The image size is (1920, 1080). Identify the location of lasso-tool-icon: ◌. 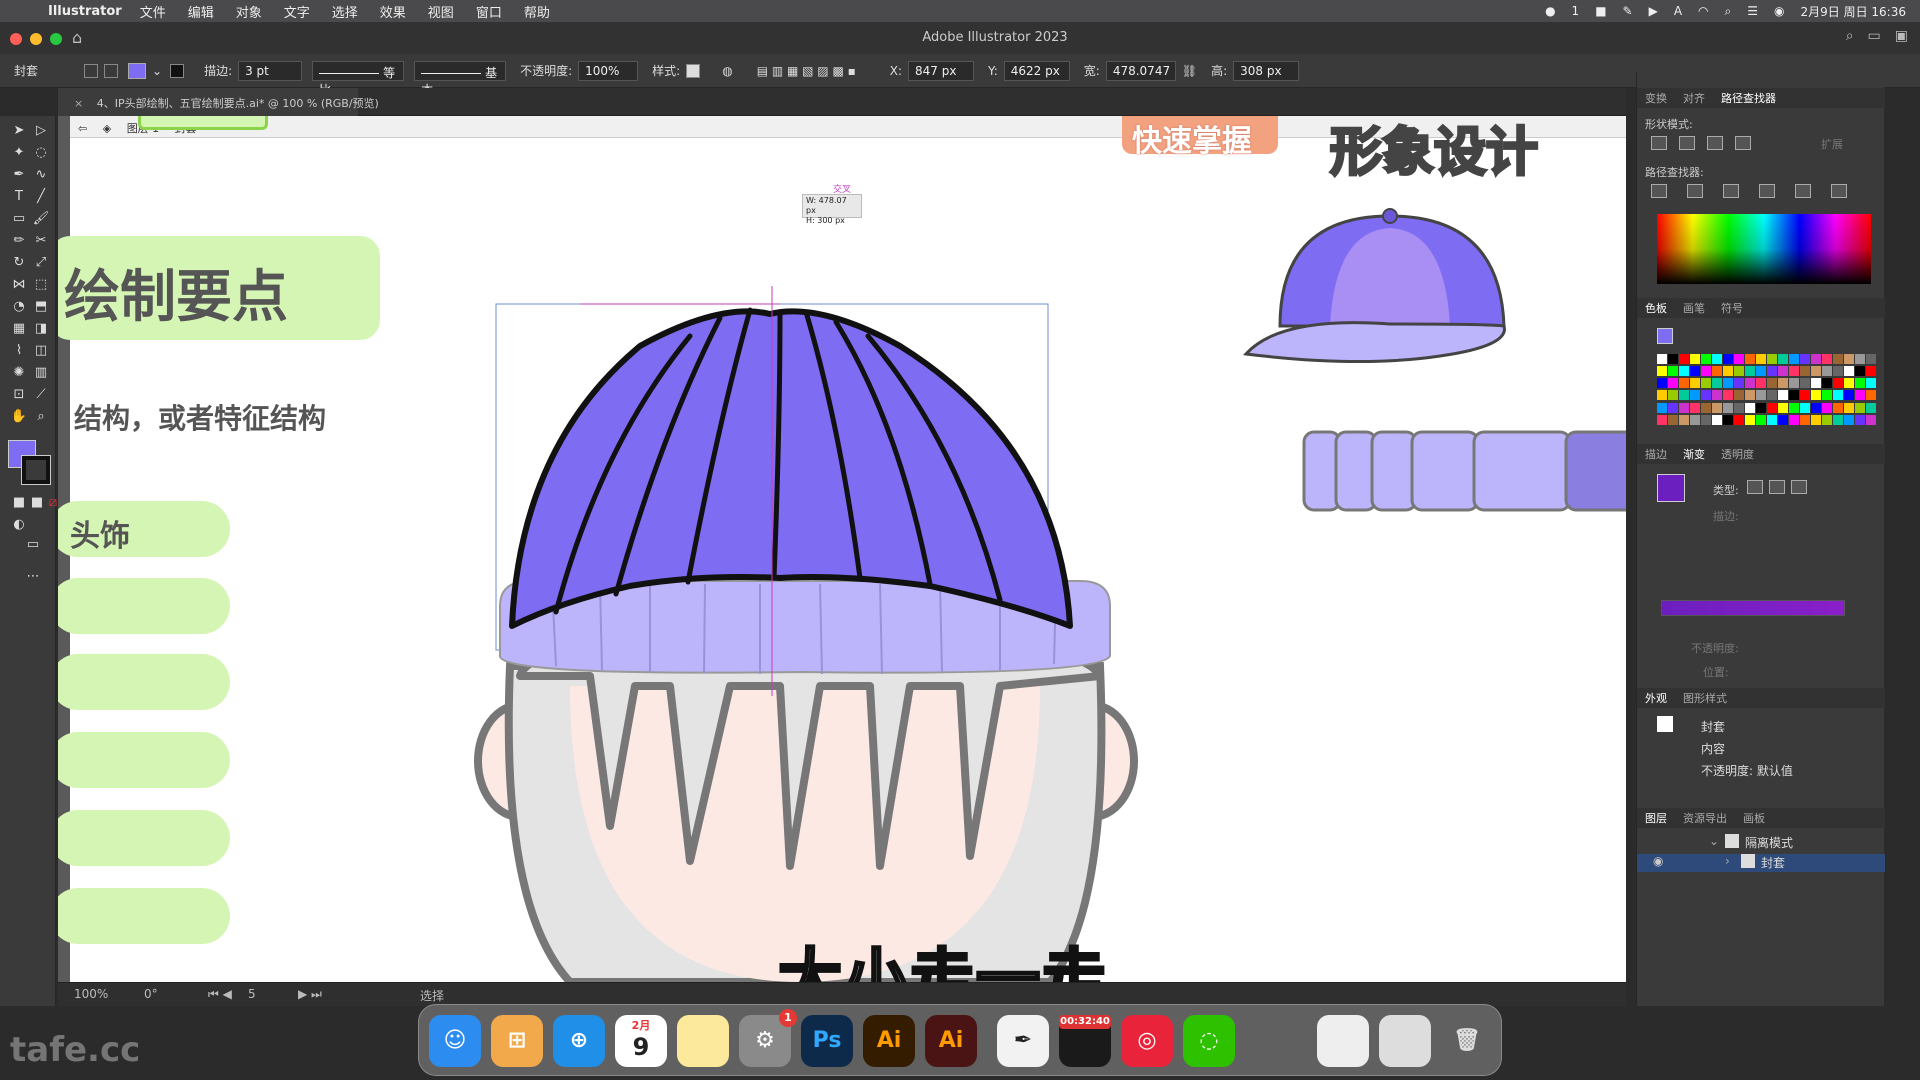
(41, 153).